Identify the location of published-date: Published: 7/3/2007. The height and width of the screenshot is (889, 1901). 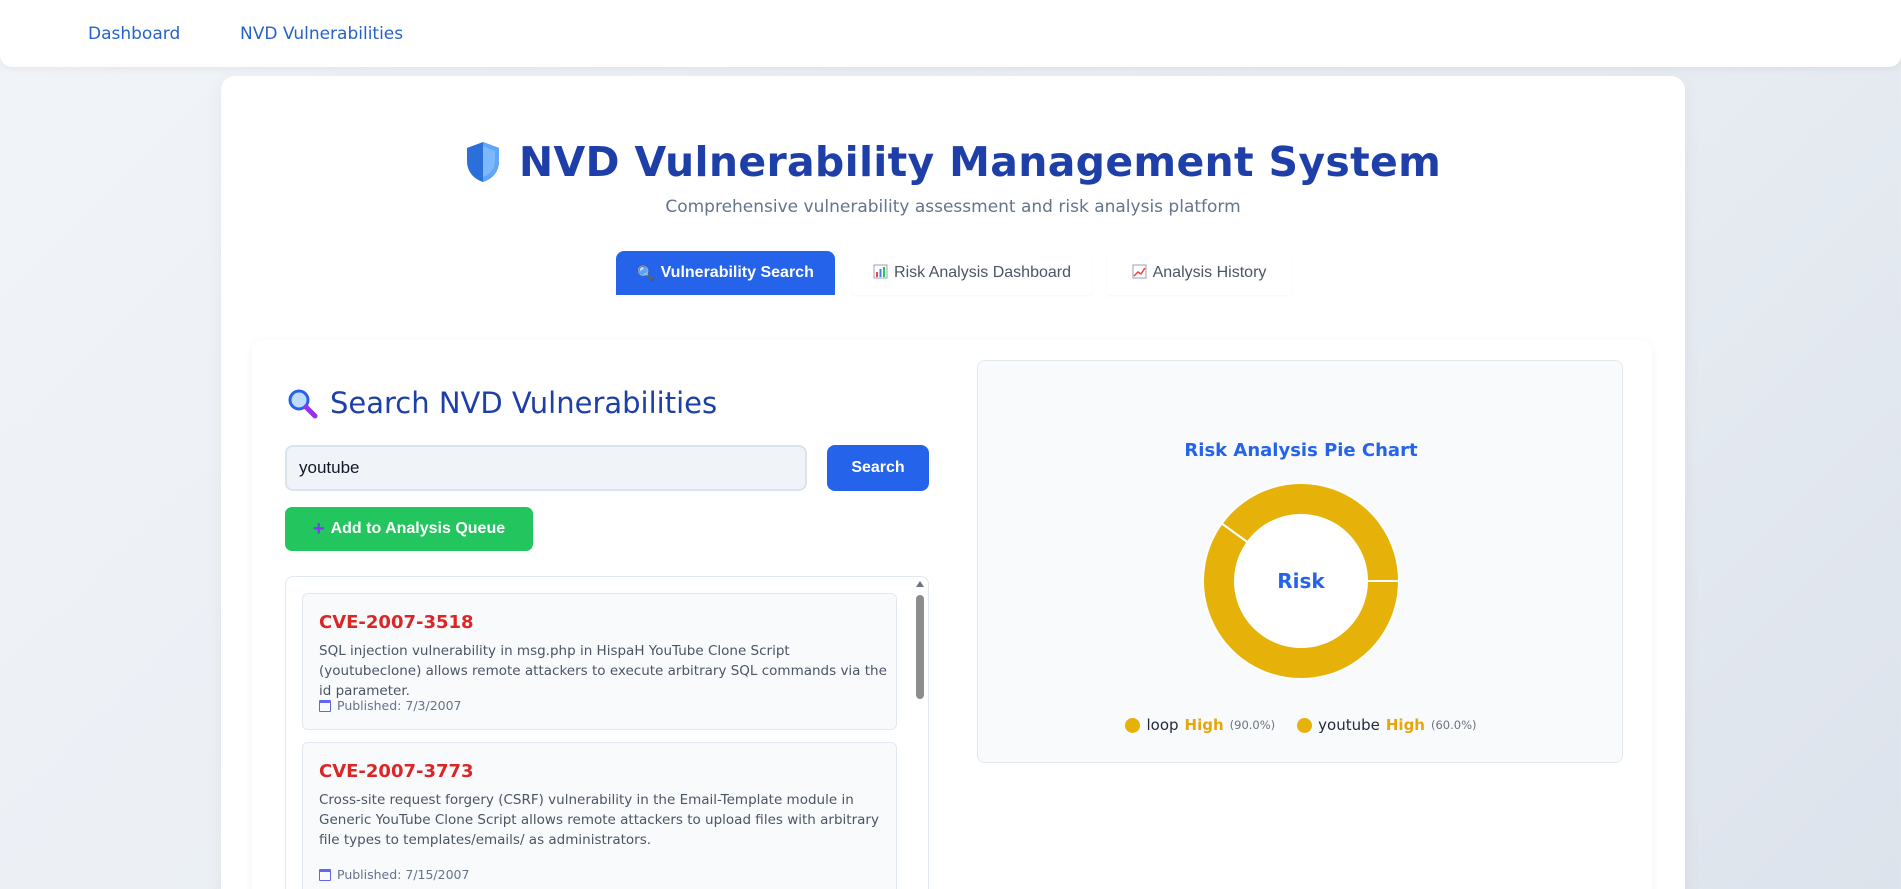
(390, 705).